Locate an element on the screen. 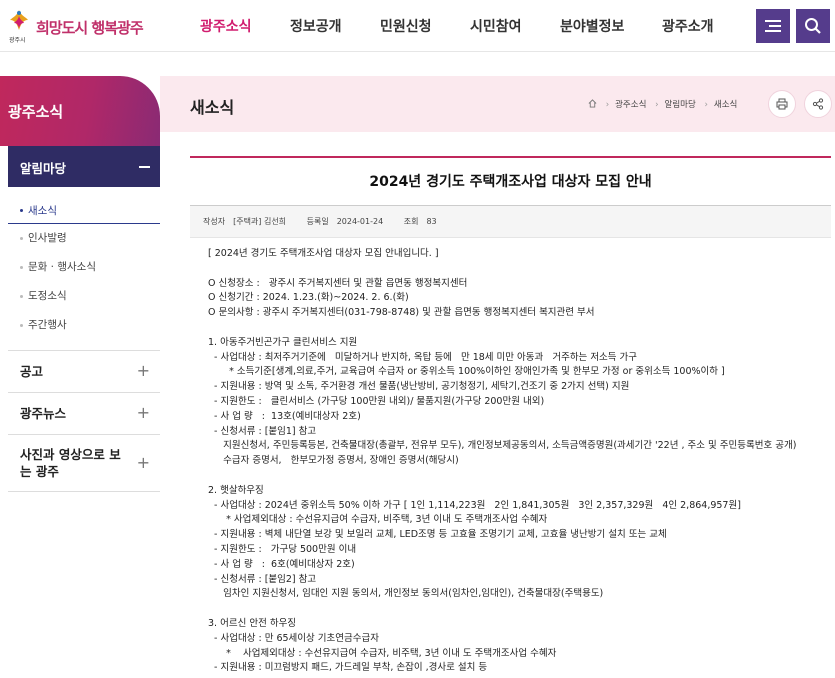  article-meta: 작성자 [주택과] 김선희 등록일 2024-01-24 조회 83 is located at coordinates (510, 222).